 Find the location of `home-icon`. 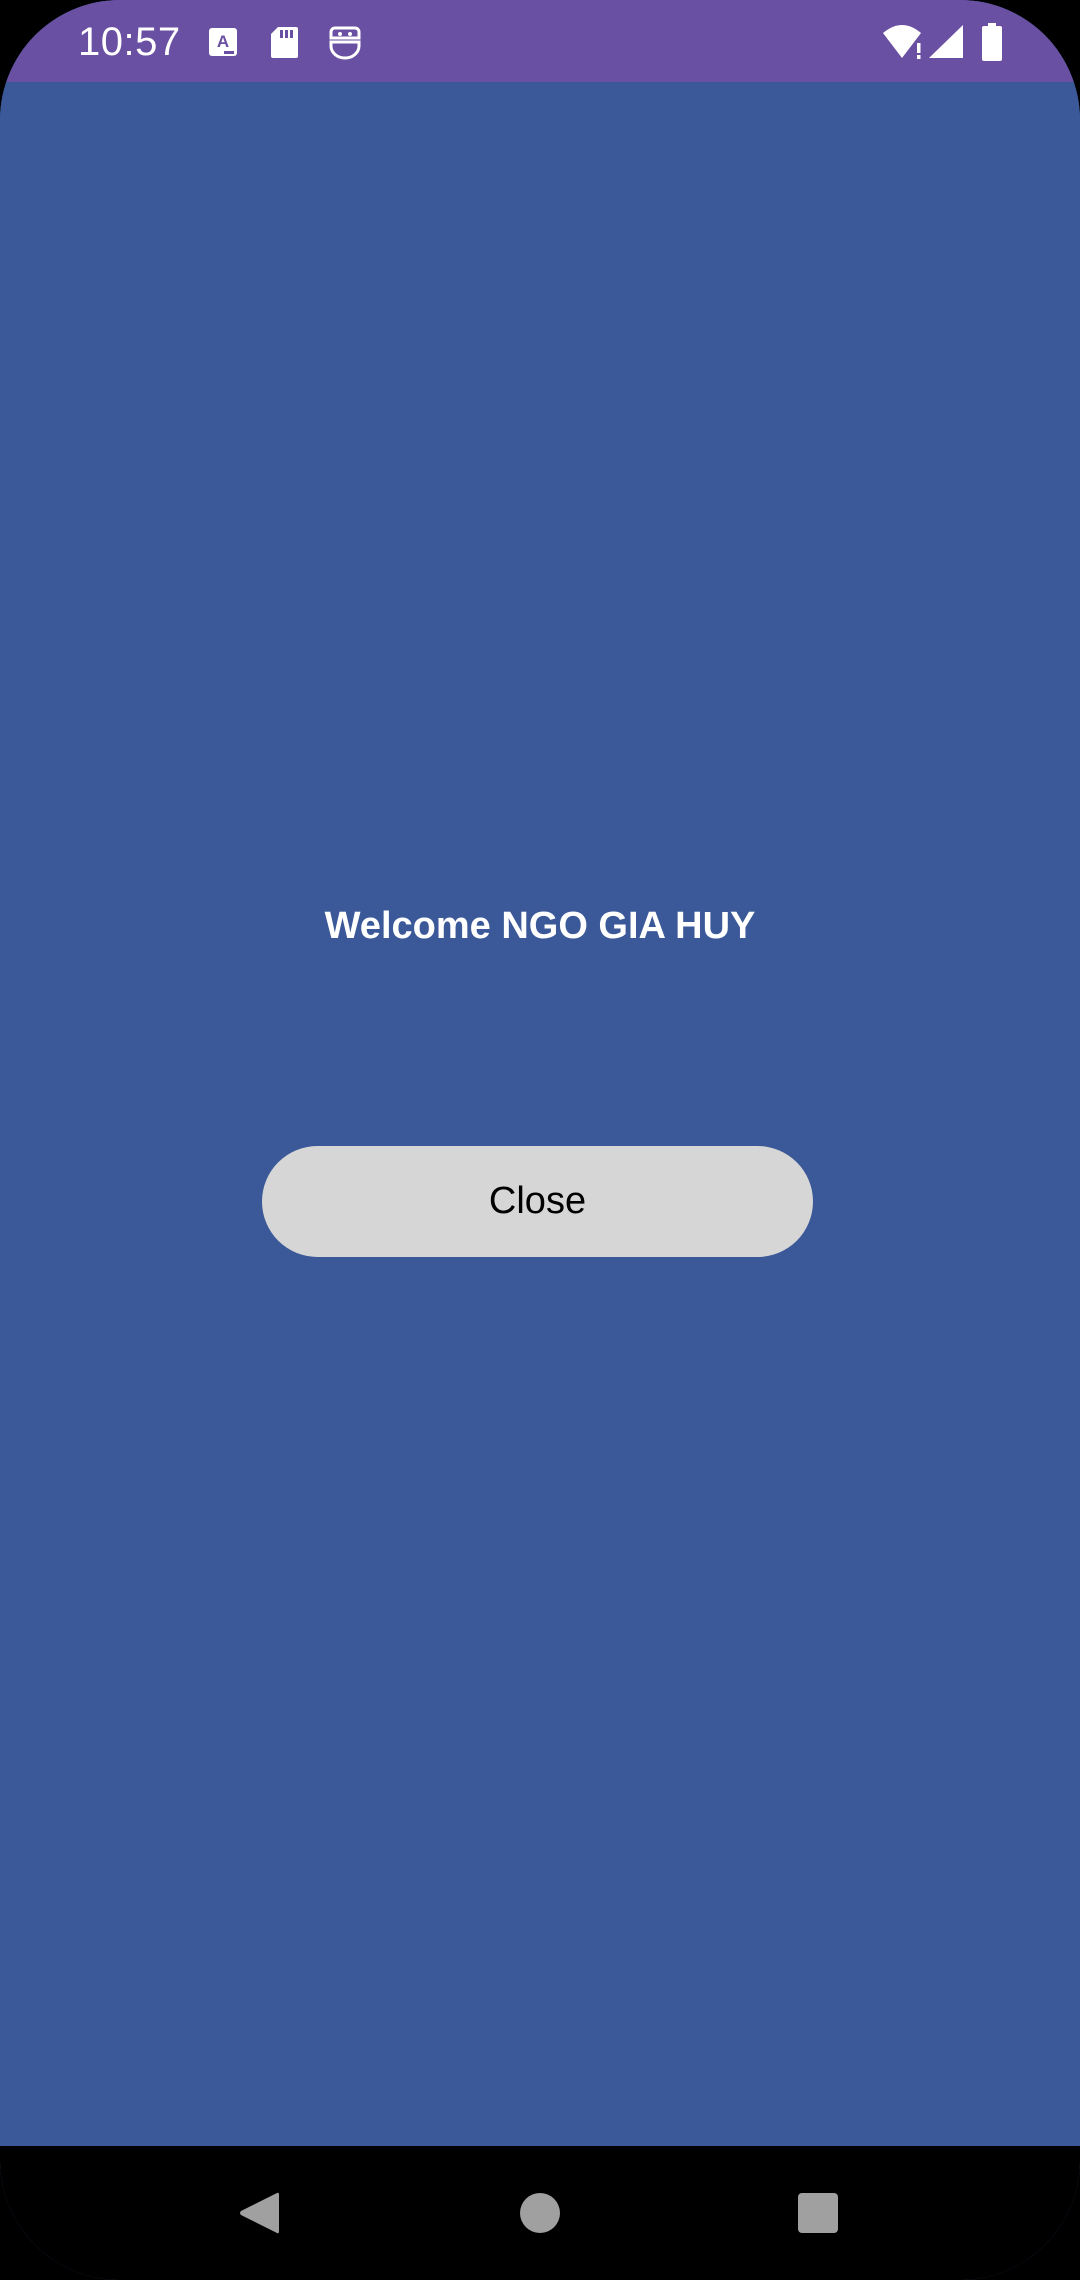

home-icon is located at coordinates (540, 2213).